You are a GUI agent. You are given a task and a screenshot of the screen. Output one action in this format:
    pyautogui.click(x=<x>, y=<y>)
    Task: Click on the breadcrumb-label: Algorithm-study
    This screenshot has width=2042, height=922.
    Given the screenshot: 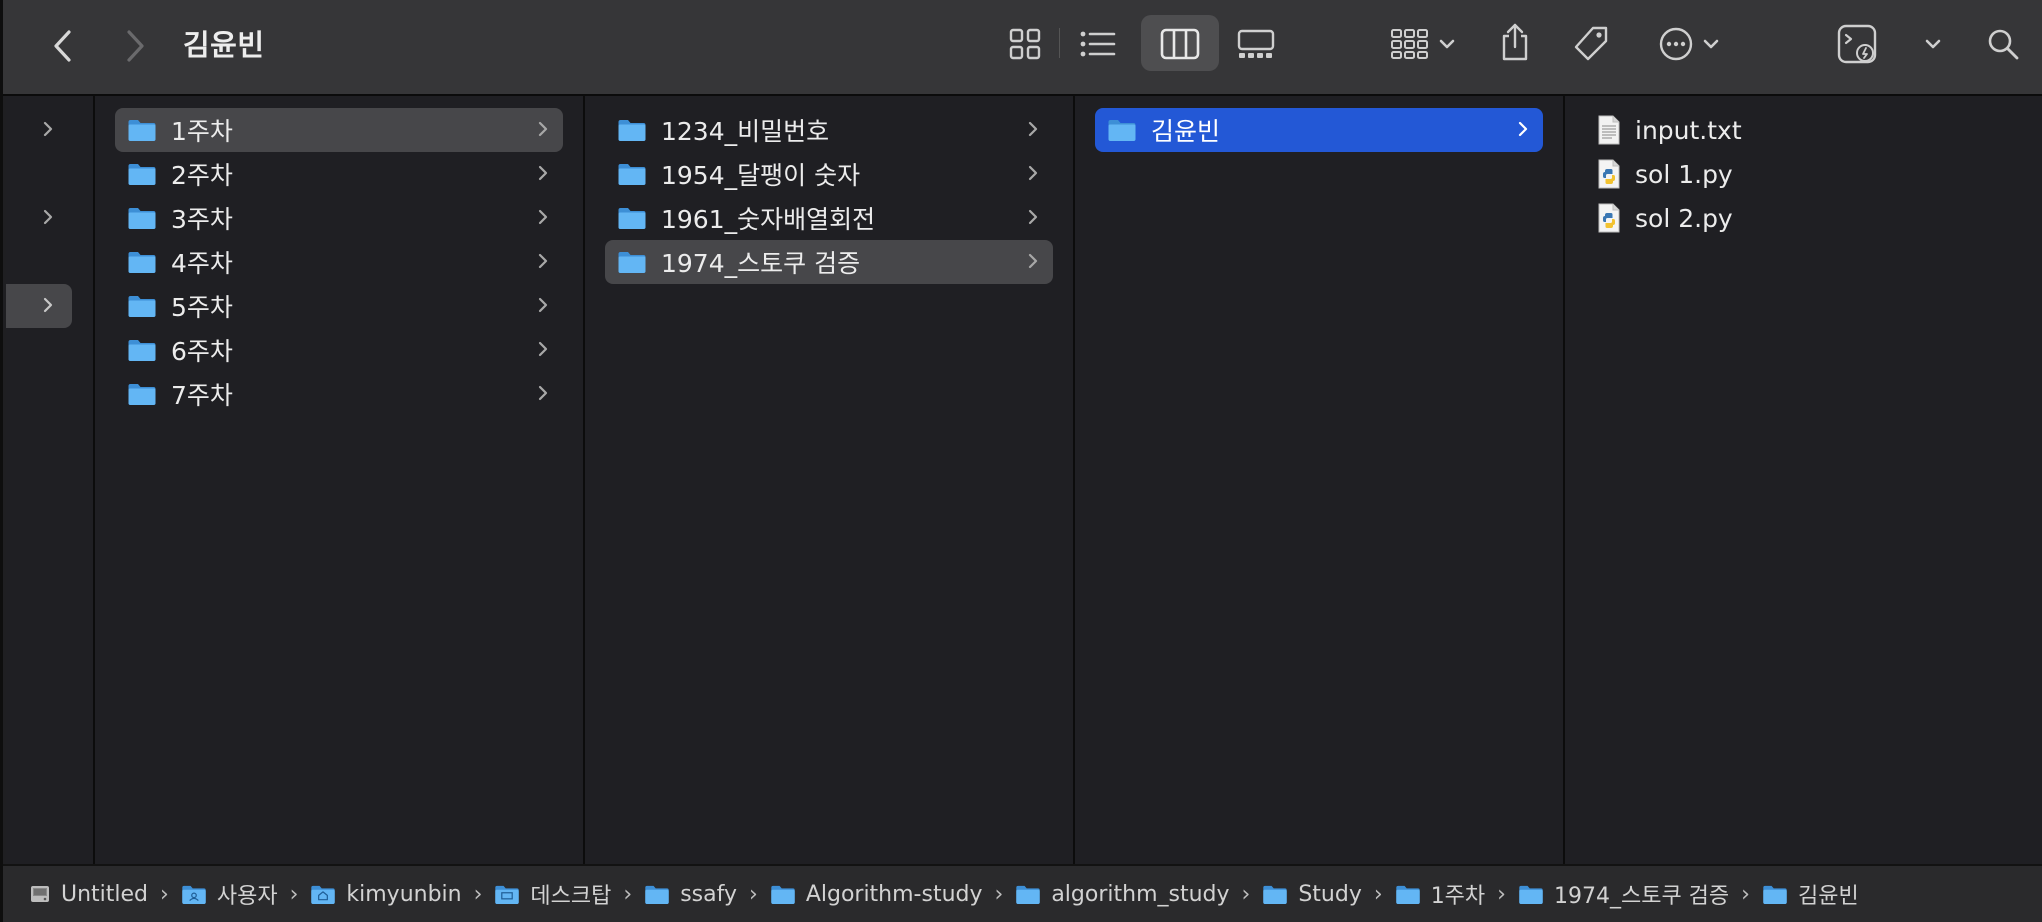 What is the action you would take?
    pyautogui.click(x=894, y=894)
    